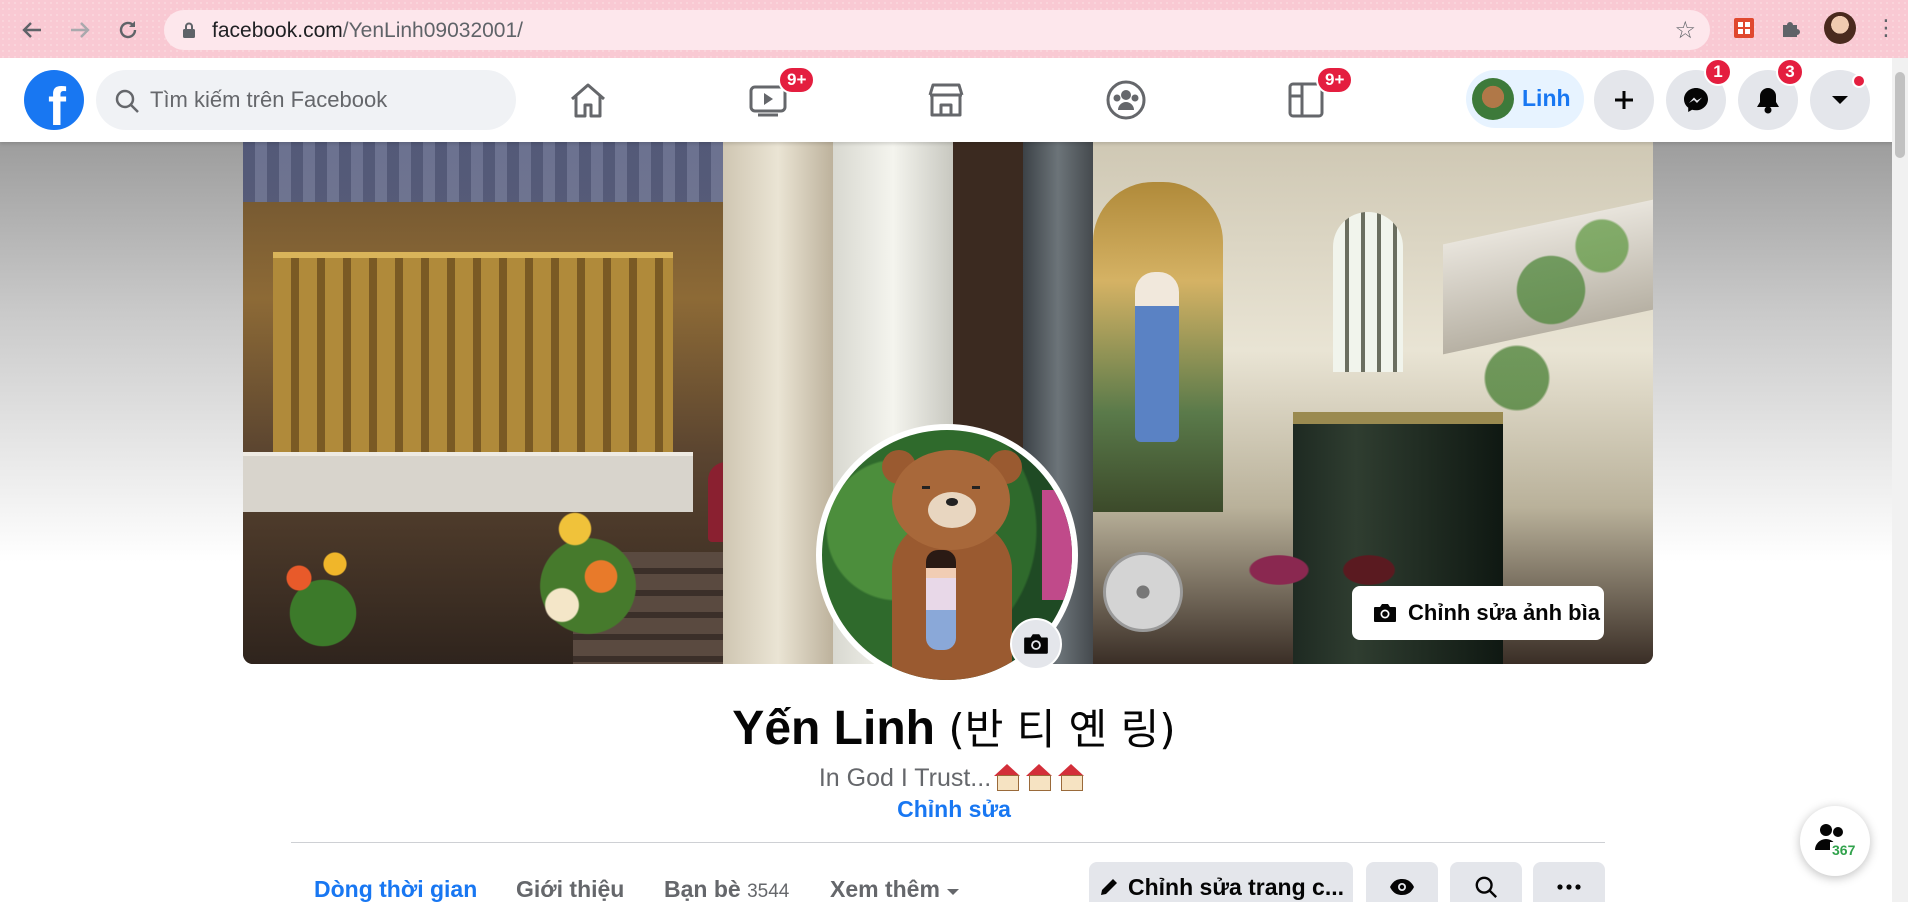  I want to click on gaming-tab: 9+, so click(1306, 100).